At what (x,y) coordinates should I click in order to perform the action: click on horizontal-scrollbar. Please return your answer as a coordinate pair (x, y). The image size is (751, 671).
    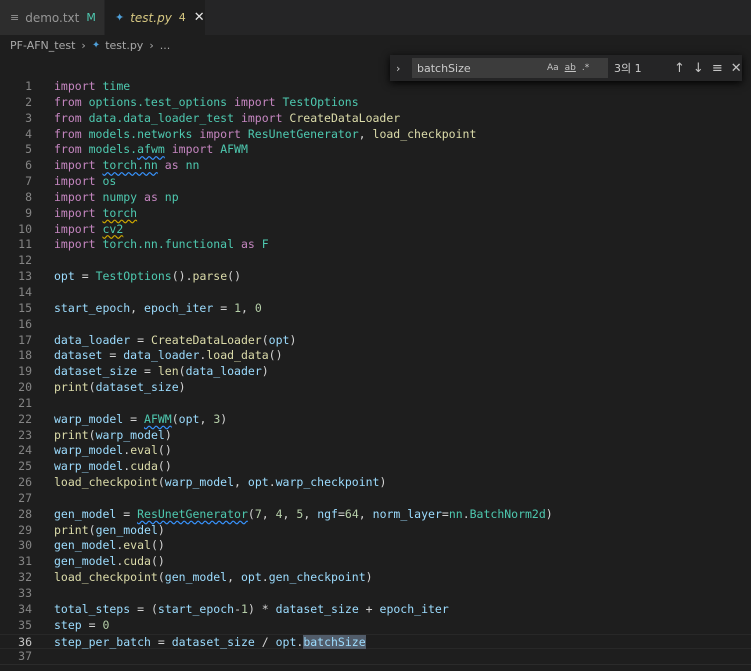
    Looking at the image, I should click on (375, 667).